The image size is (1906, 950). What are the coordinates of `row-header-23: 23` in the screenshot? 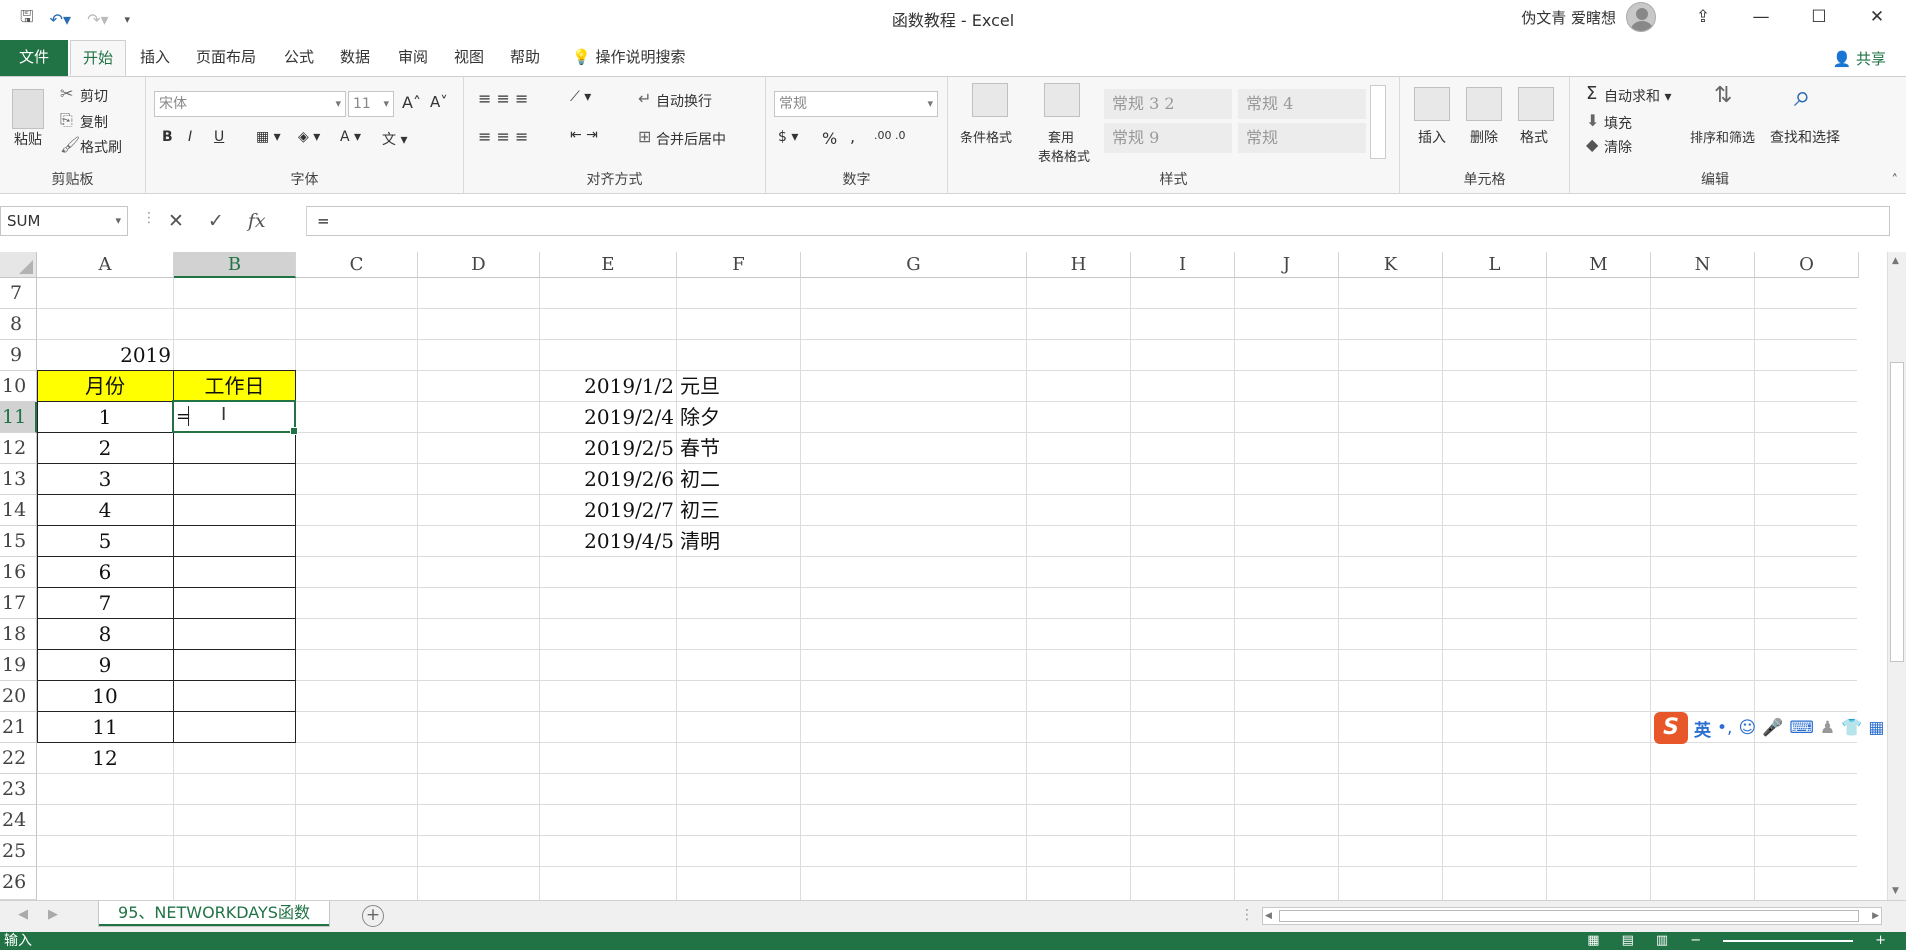 It's located at (18, 789).